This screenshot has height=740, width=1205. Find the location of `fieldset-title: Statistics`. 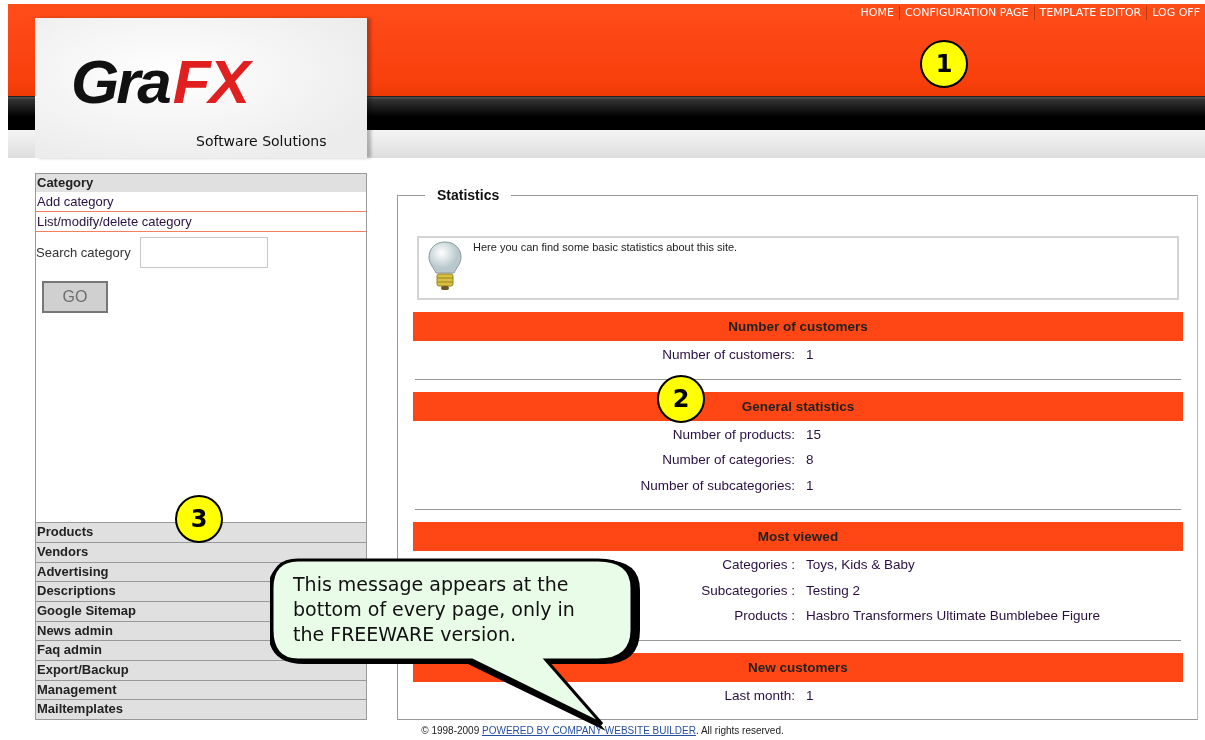

fieldset-title: Statistics is located at coordinates (468, 195).